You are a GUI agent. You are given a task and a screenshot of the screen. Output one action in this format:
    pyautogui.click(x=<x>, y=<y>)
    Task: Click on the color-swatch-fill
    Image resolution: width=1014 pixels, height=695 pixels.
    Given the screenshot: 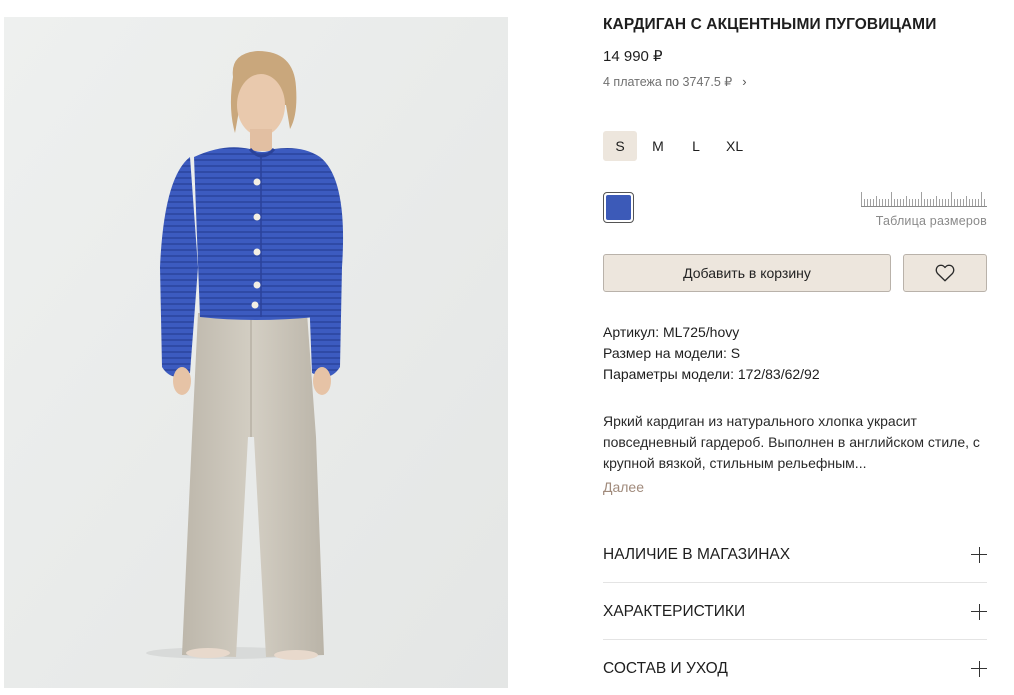 What is the action you would take?
    pyautogui.click(x=618, y=207)
    